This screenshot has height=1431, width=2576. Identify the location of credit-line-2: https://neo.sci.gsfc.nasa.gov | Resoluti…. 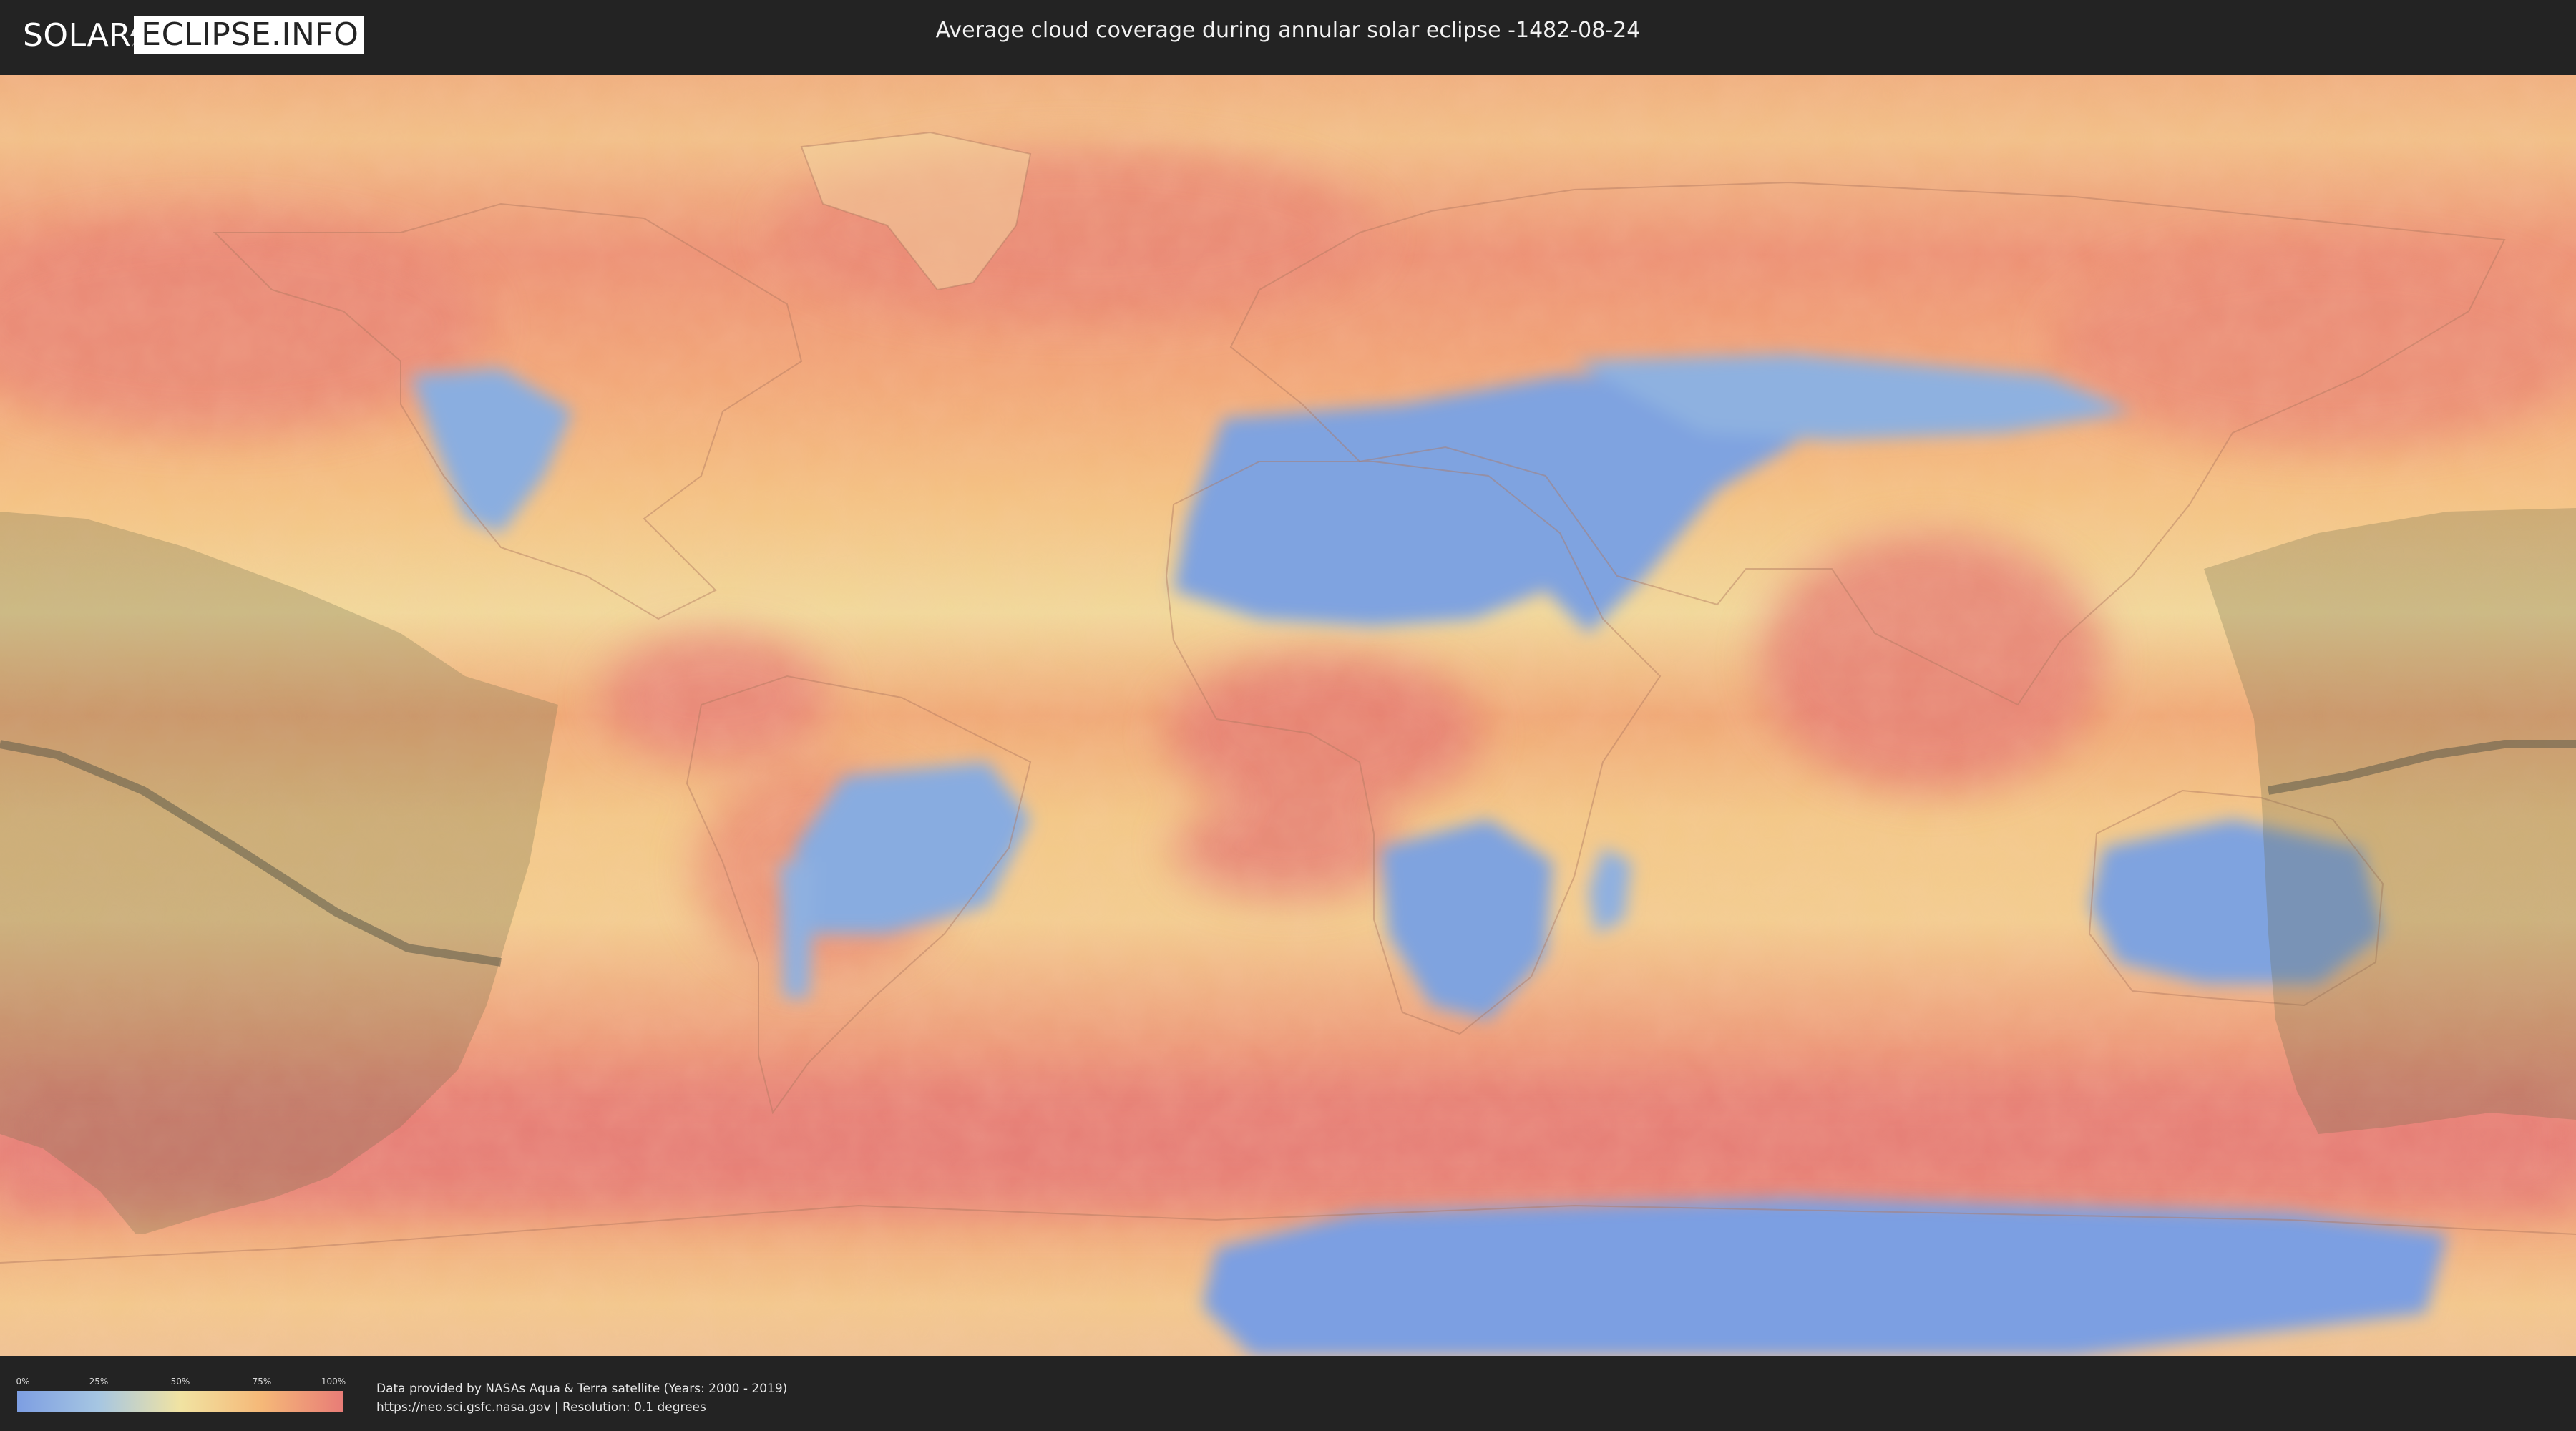
(581, 1407).